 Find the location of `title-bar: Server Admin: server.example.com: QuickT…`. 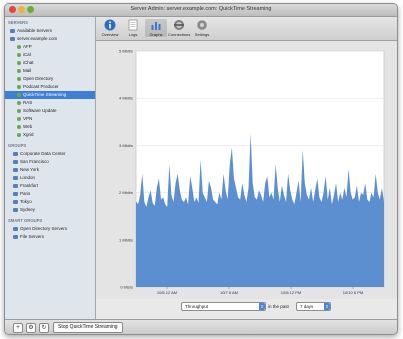

title-bar: Server Admin: server.example.com: QuickT… is located at coordinates (201, 10).